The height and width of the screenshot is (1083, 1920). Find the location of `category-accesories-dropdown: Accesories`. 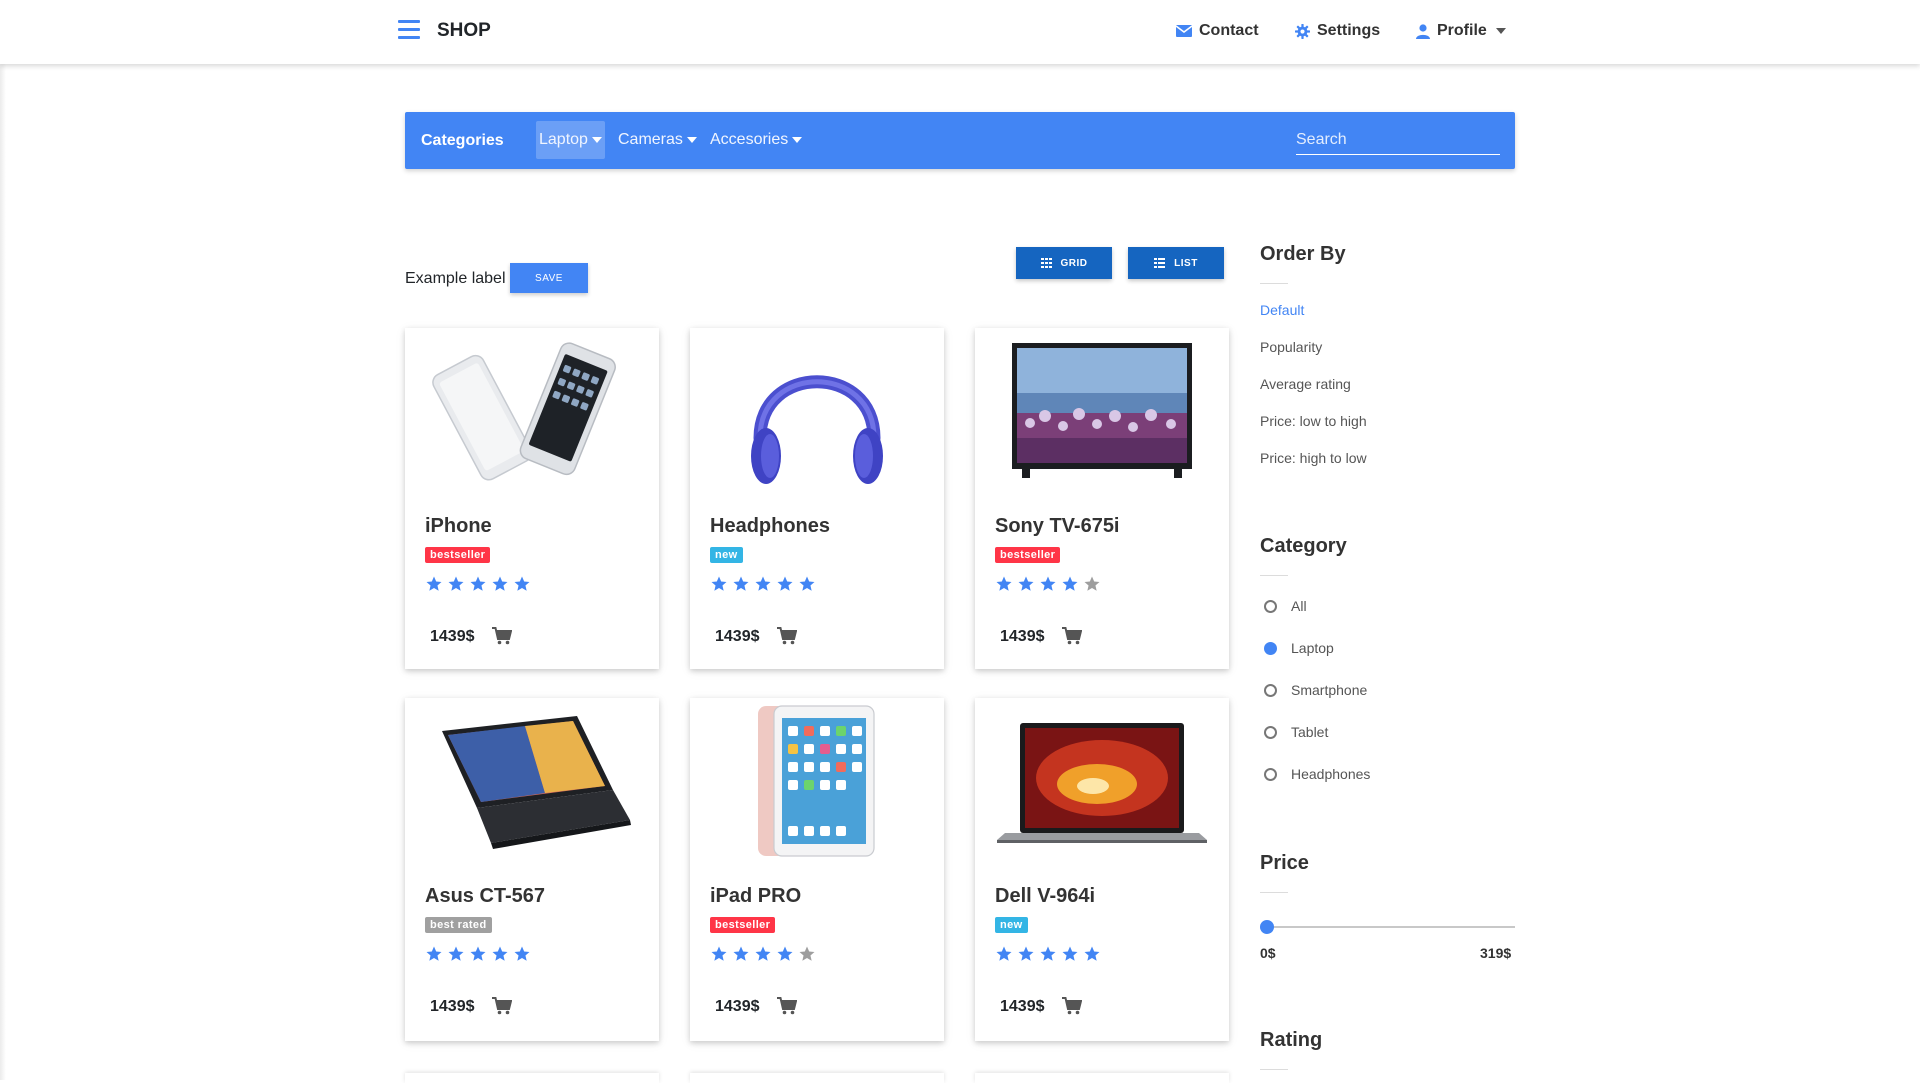

category-accesories-dropdown: Accesories is located at coordinates (756, 140).